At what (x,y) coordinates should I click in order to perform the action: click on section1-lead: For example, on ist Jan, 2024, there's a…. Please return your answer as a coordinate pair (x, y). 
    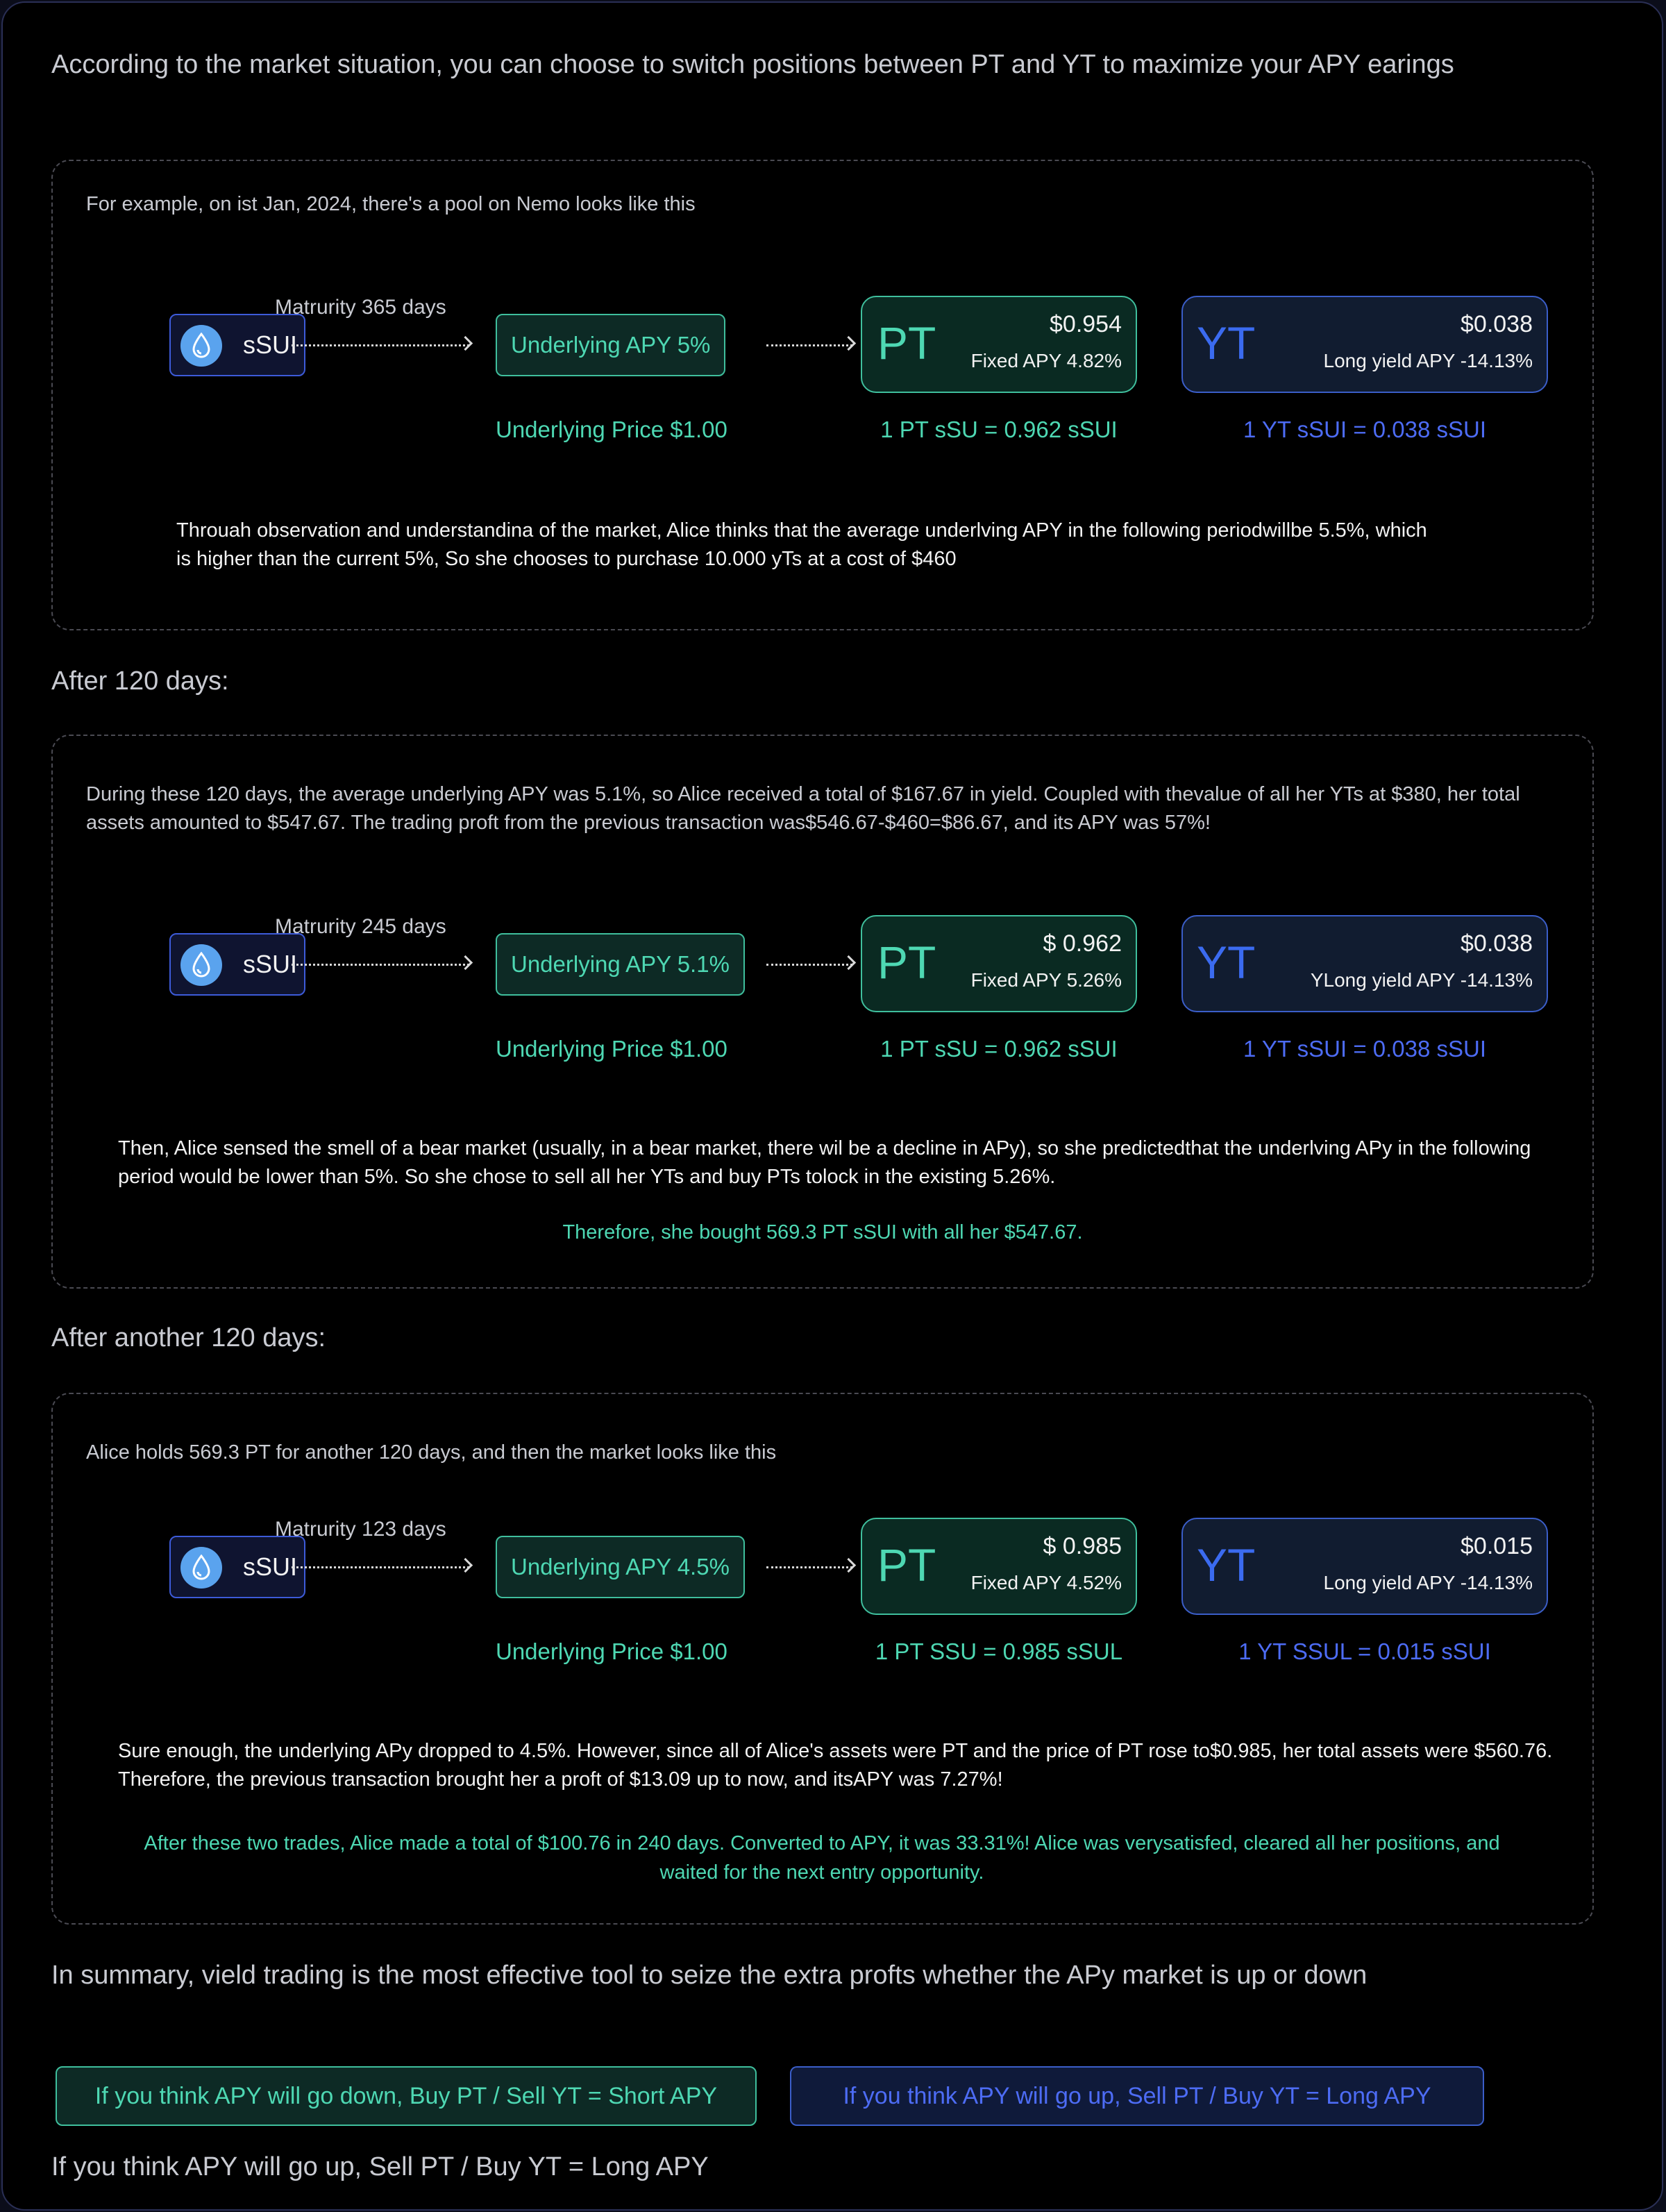
    Looking at the image, I should click on (391, 204).